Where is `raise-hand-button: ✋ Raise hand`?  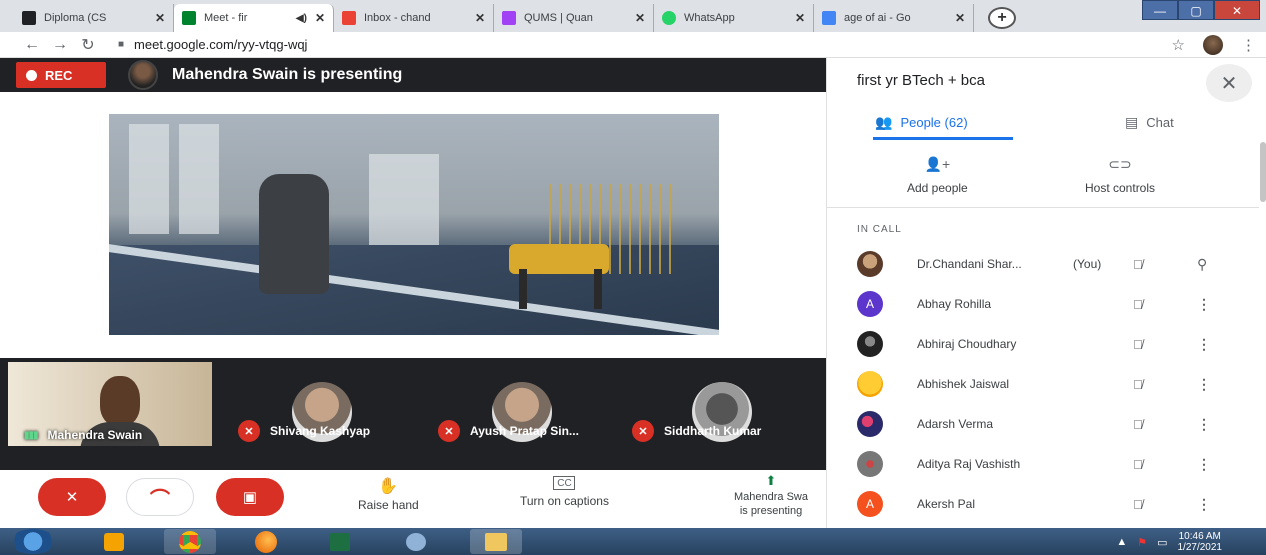
raise-hand-button: ✋ Raise hand is located at coordinates (388, 494).